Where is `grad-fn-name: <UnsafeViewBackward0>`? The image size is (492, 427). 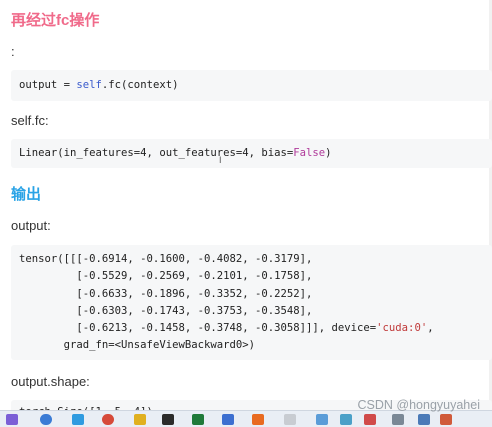
grad-fn-name: <UnsafeViewBackward0> is located at coordinates (181, 345).